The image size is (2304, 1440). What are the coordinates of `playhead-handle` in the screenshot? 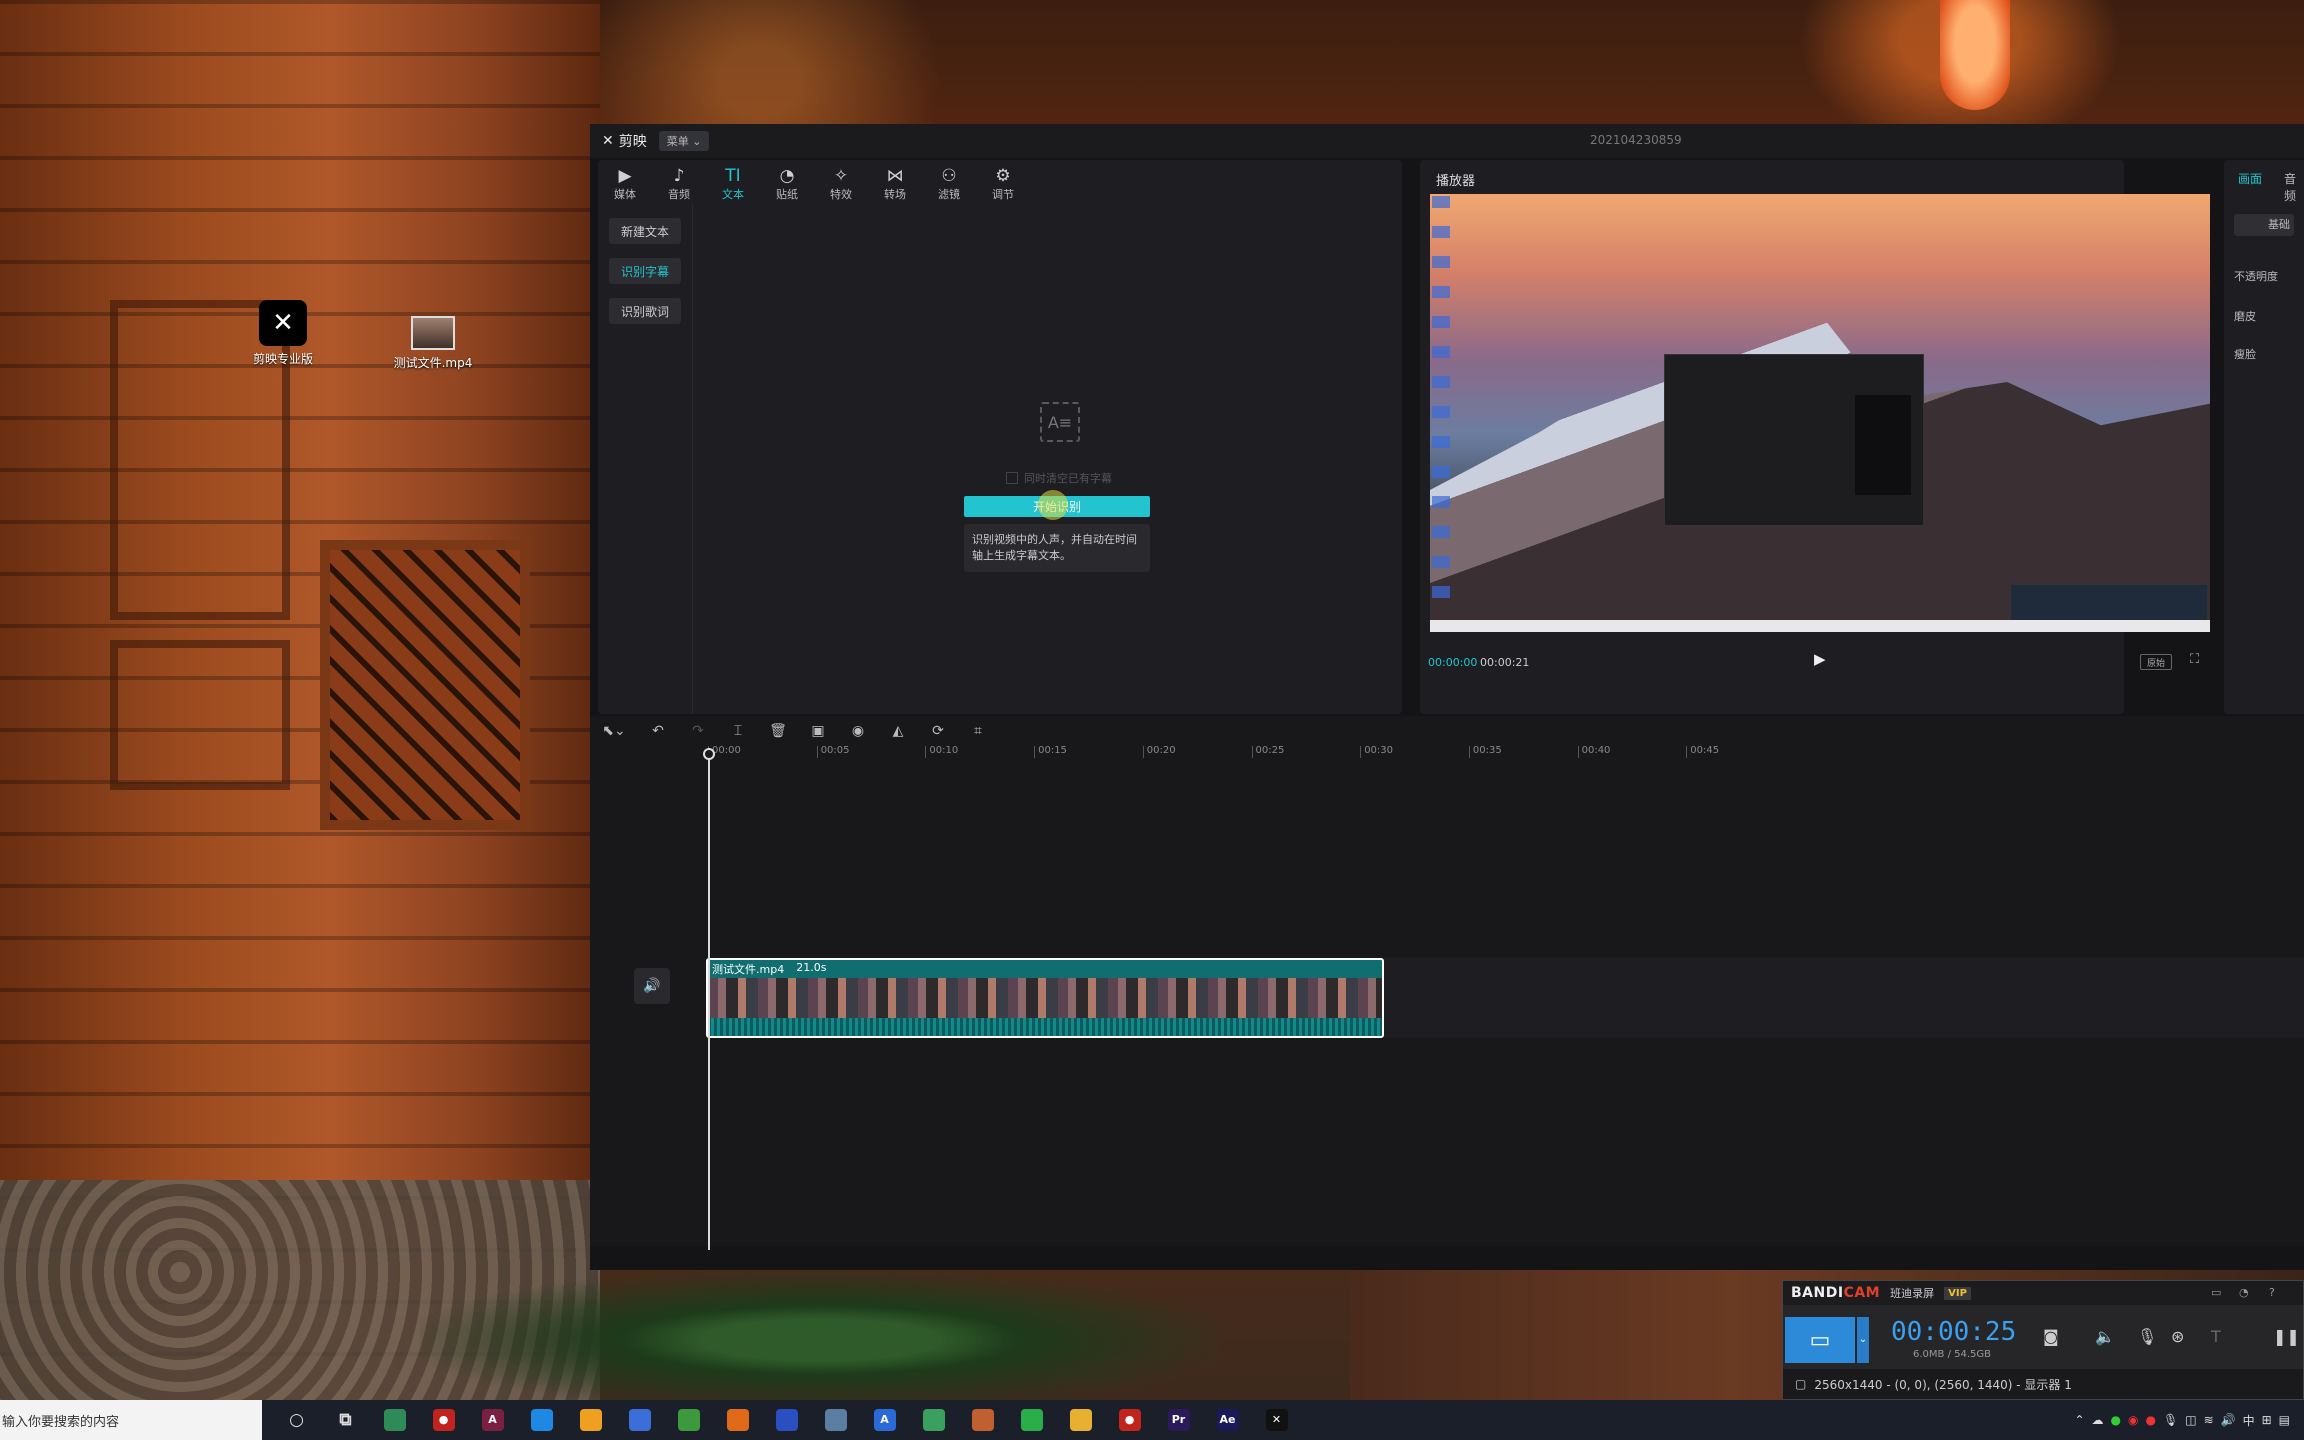 It's located at (709, 754).